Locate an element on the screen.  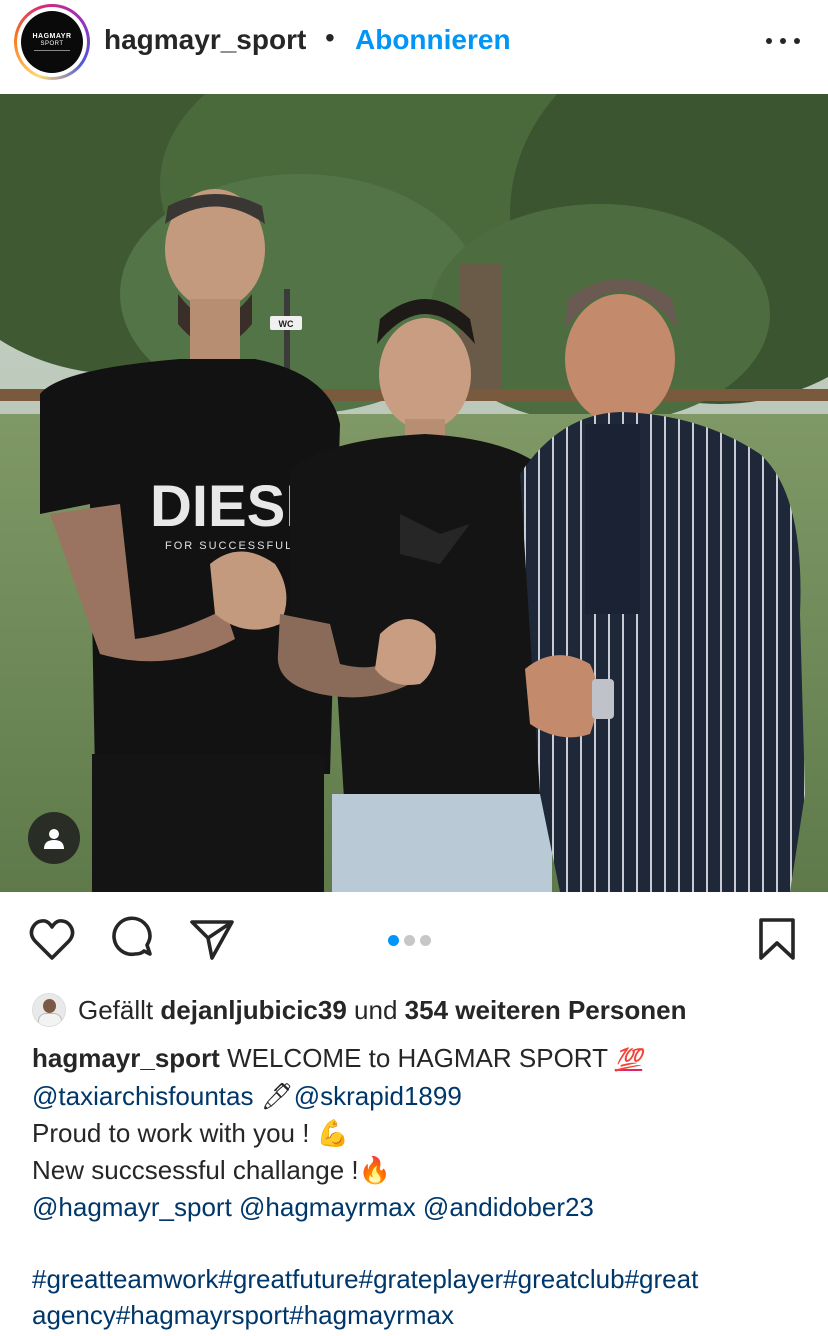
post-header: HAGMAYR SPORT hagmayr_sport • Abonnieren is located at coordinates (414, 42).